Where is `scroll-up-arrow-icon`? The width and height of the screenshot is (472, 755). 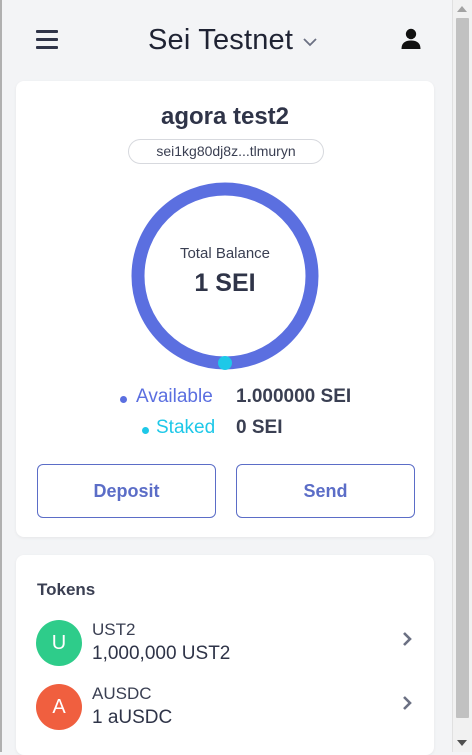 scroll-up-arrow-icon is located at coordinates (462, 9).